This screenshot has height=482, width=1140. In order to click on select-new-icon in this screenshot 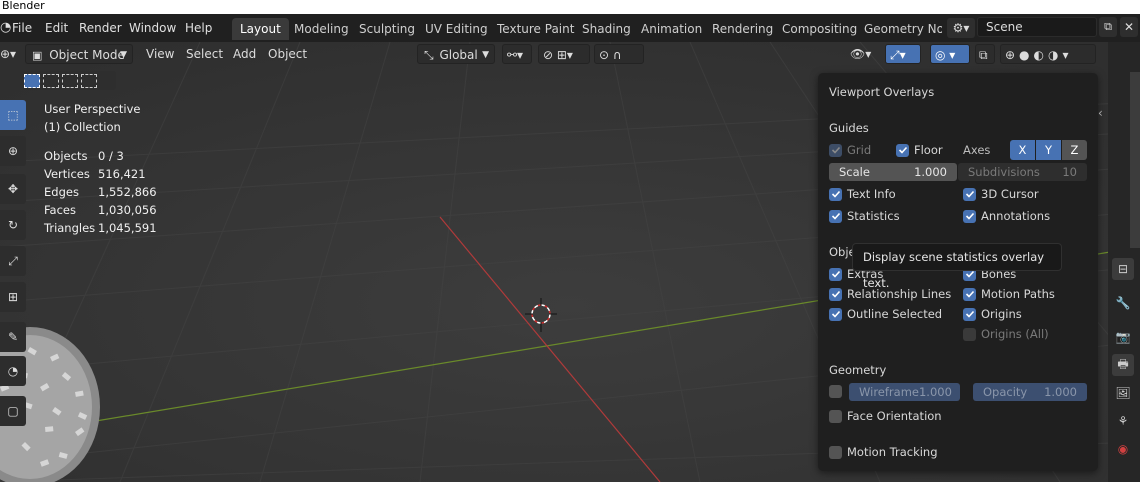, I will do `click(32, 80)`.